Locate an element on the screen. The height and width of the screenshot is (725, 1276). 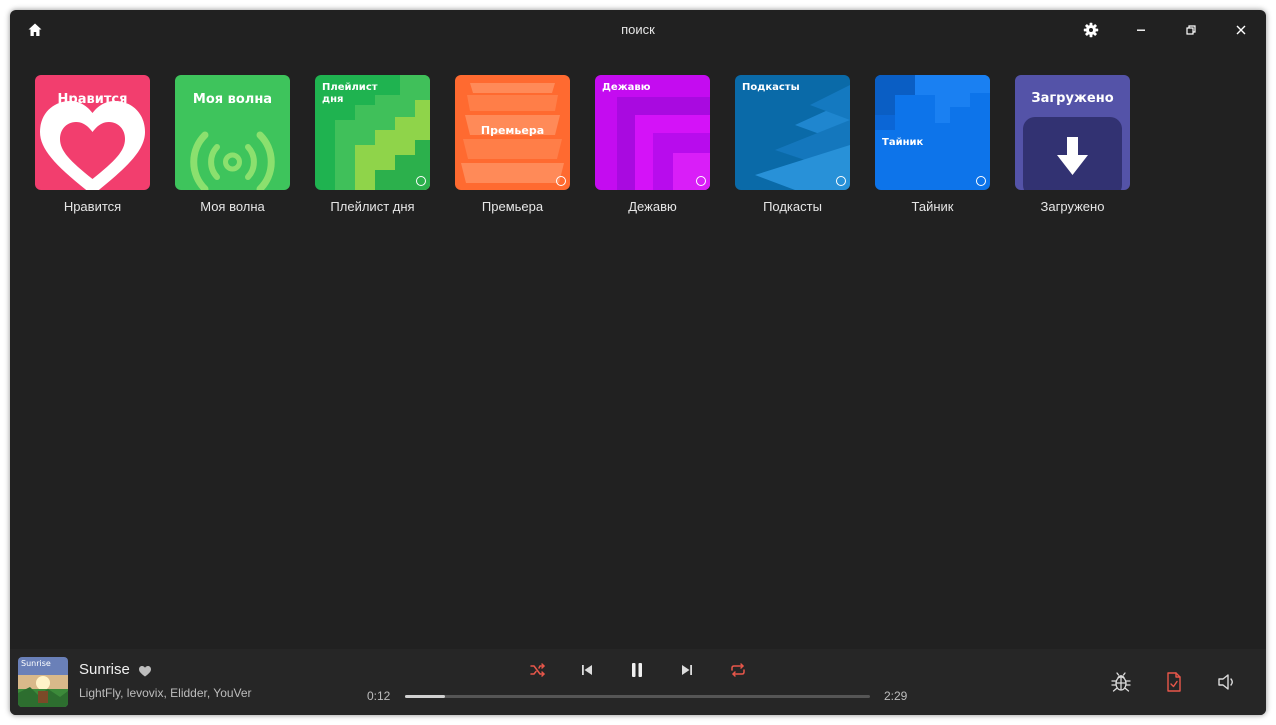
repeat-icon is located at coordinates (738, 670).